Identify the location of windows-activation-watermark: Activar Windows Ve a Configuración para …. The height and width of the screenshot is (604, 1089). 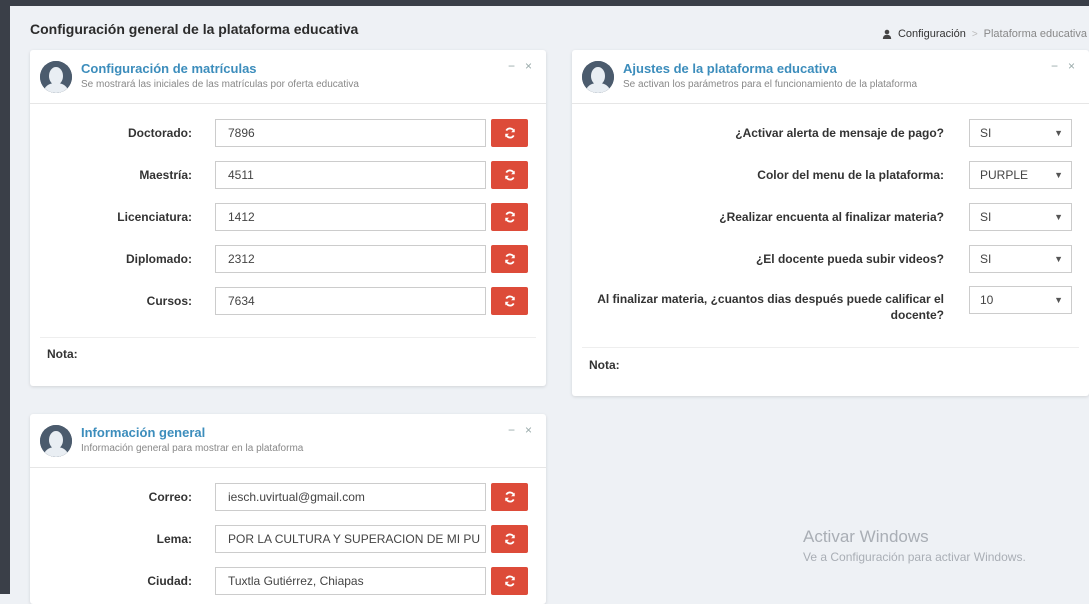
(914, 545).